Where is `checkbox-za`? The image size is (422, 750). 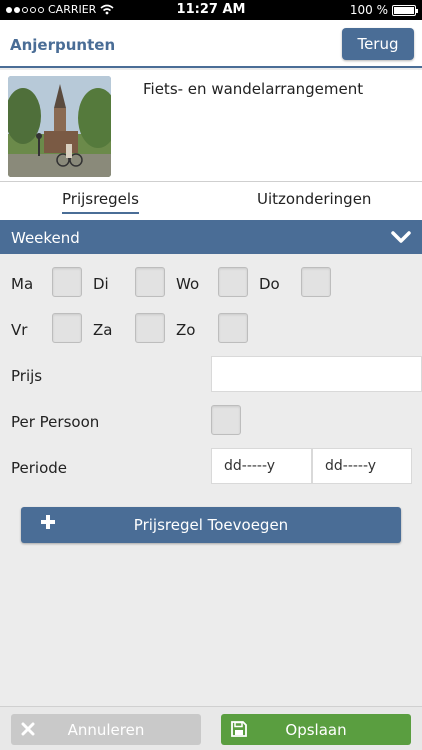 checkbox-za is located at coordinates (150, 328).